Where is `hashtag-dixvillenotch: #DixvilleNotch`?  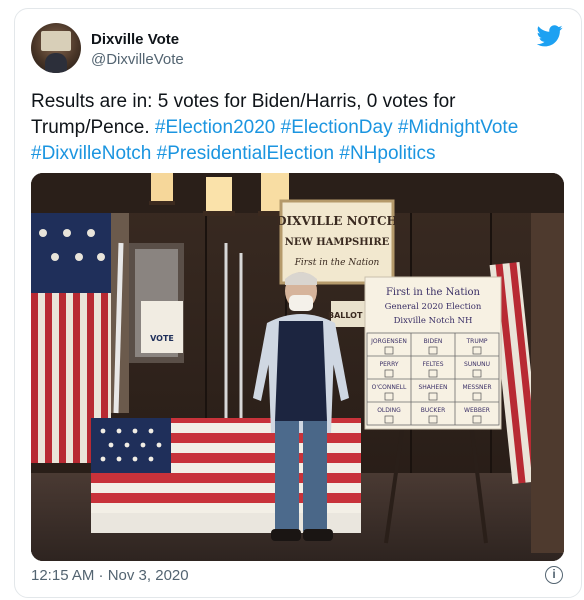
hashtag-dixvillenotch: #DixvilleNotch is located at coordinates (91, 153).